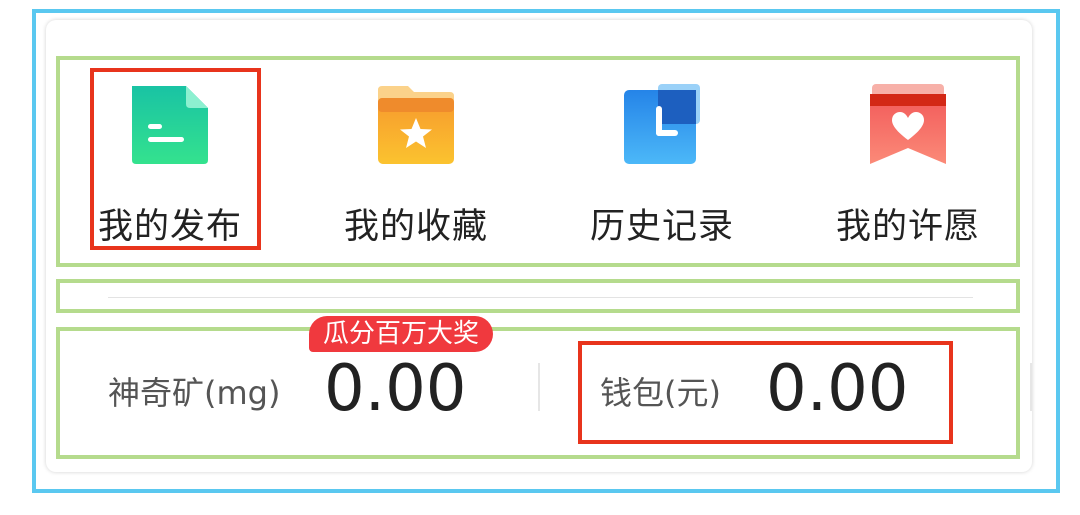 This screenshot has height=515, width=1080. I want to click on menu-item-history: 历史记录, so click(662, 160).